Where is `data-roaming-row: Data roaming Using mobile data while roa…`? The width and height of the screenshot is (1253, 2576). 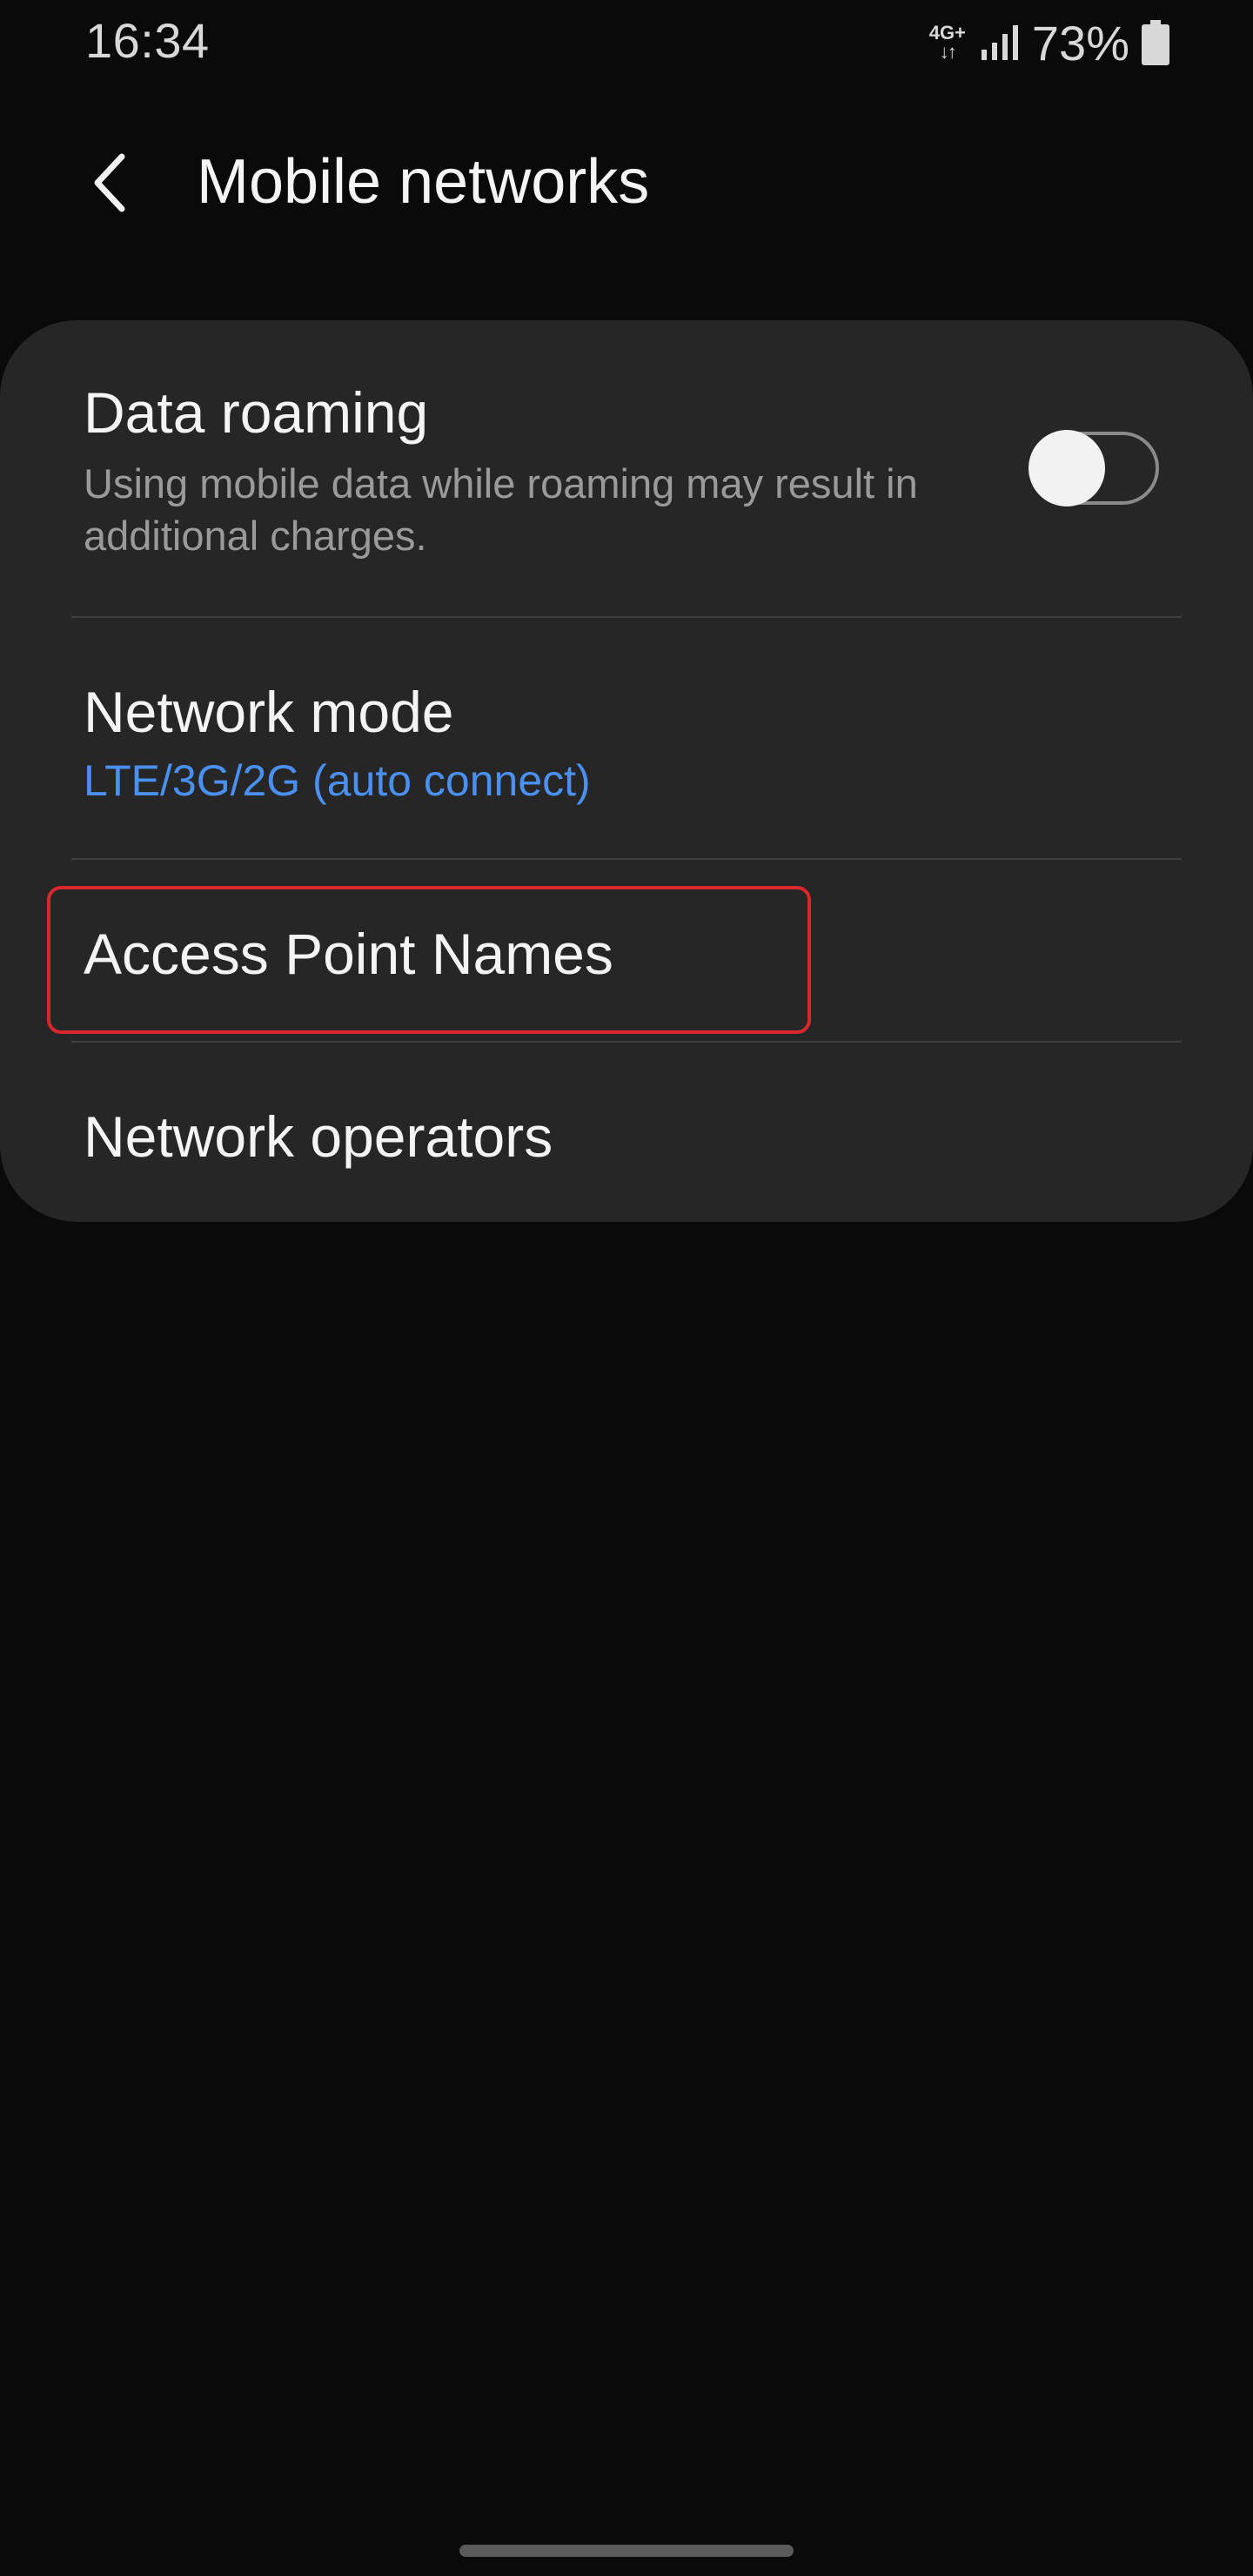 data-roaming-row: Data roaming Using mobile data while roa… is located at coordinates (626, 468).